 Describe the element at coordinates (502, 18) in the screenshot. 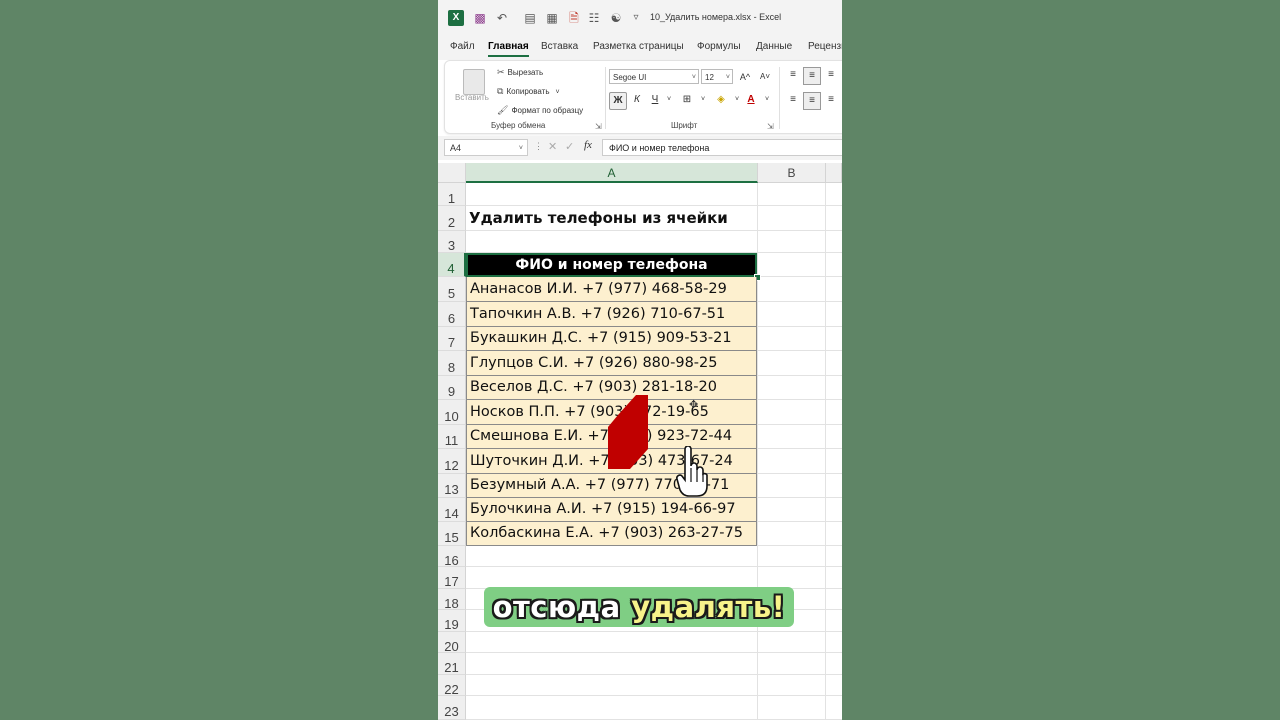

I see `undo-icon: ↶` at that location.